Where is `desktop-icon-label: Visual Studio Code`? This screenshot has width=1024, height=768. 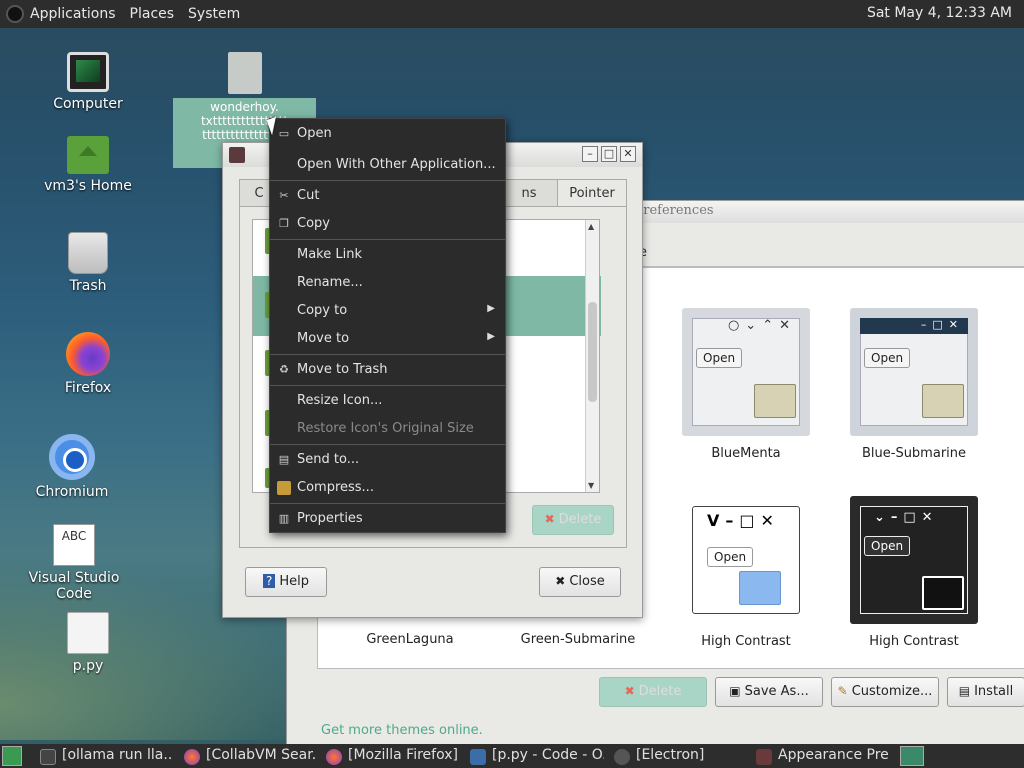
desktop-icon-label: Visual Studio Code is located at coordinates (74, 586).